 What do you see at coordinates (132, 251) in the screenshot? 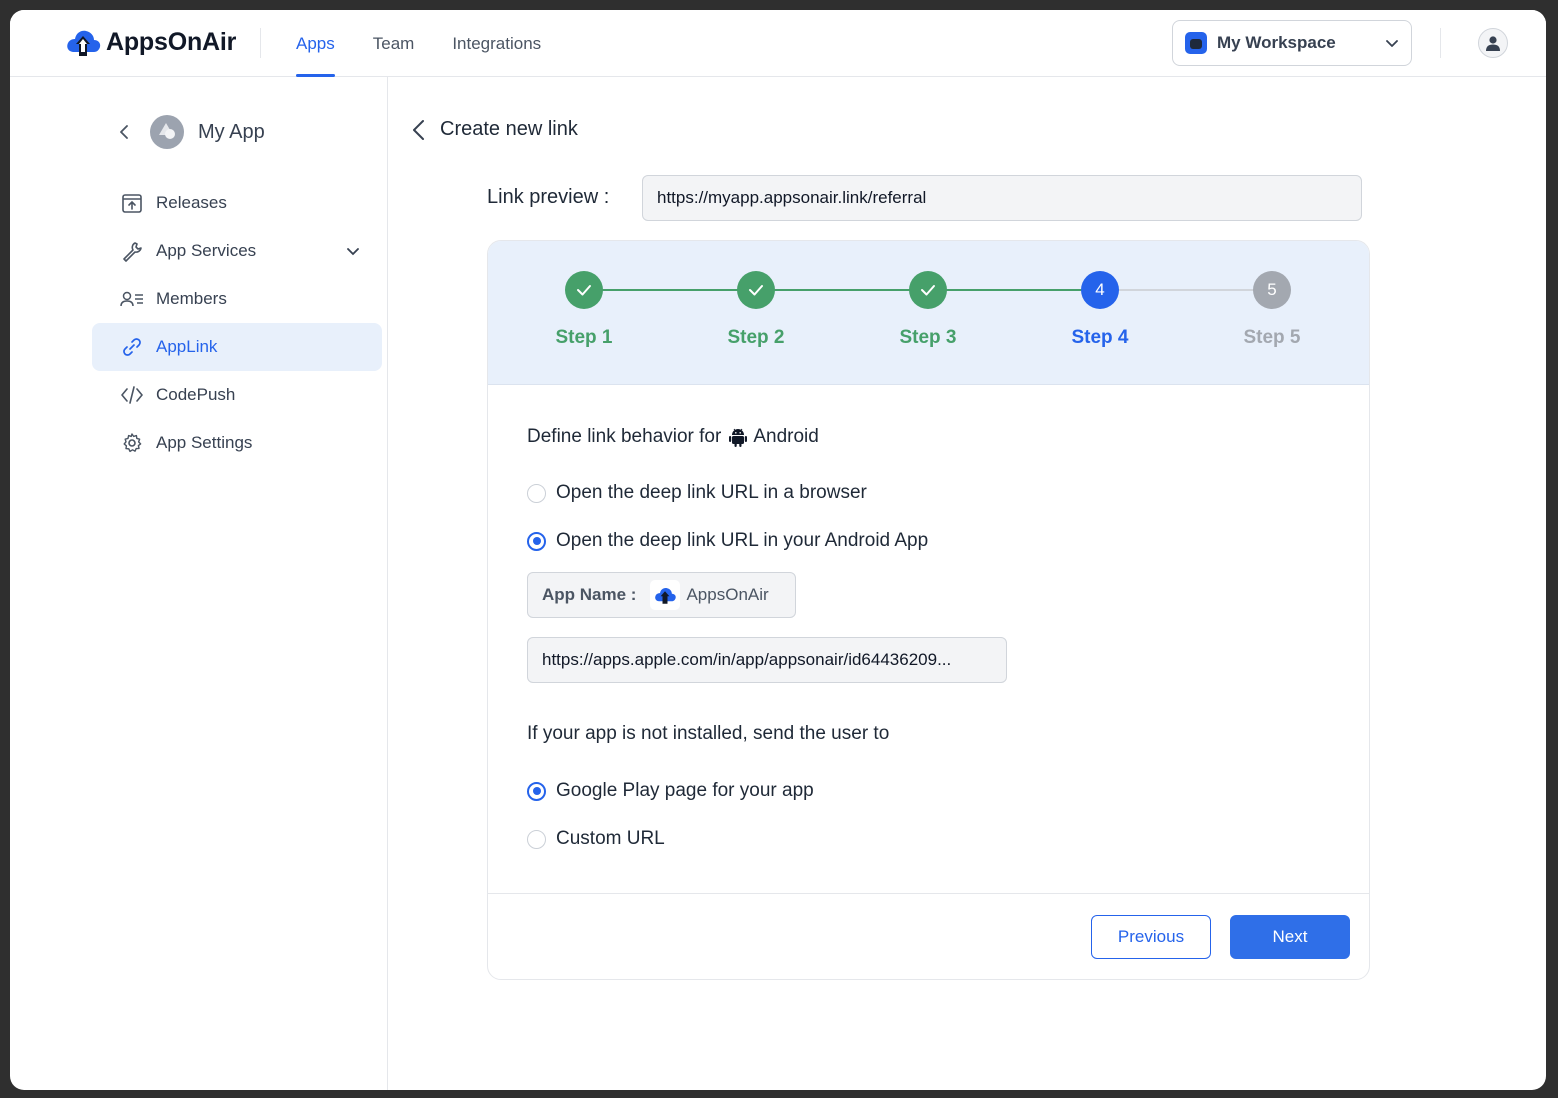
I see `wrench-icon` at bounding box center [132, 251].